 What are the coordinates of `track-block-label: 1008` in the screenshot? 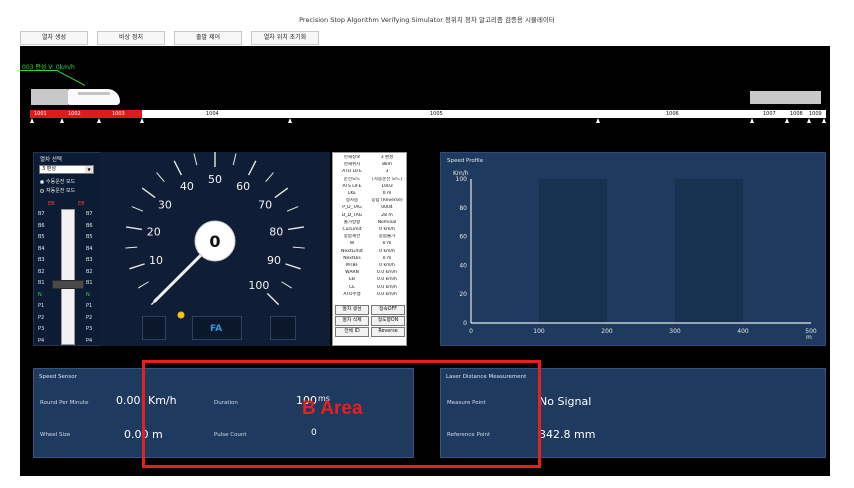 It's located at (796, 114).